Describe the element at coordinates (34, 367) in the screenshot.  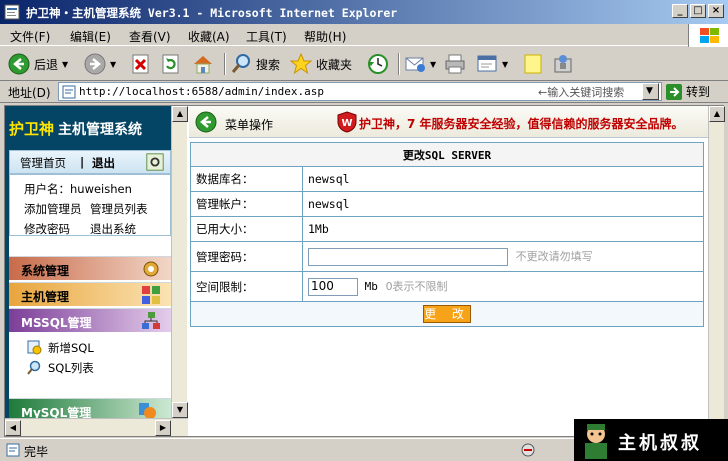
I see `search-list-icon` at that location.